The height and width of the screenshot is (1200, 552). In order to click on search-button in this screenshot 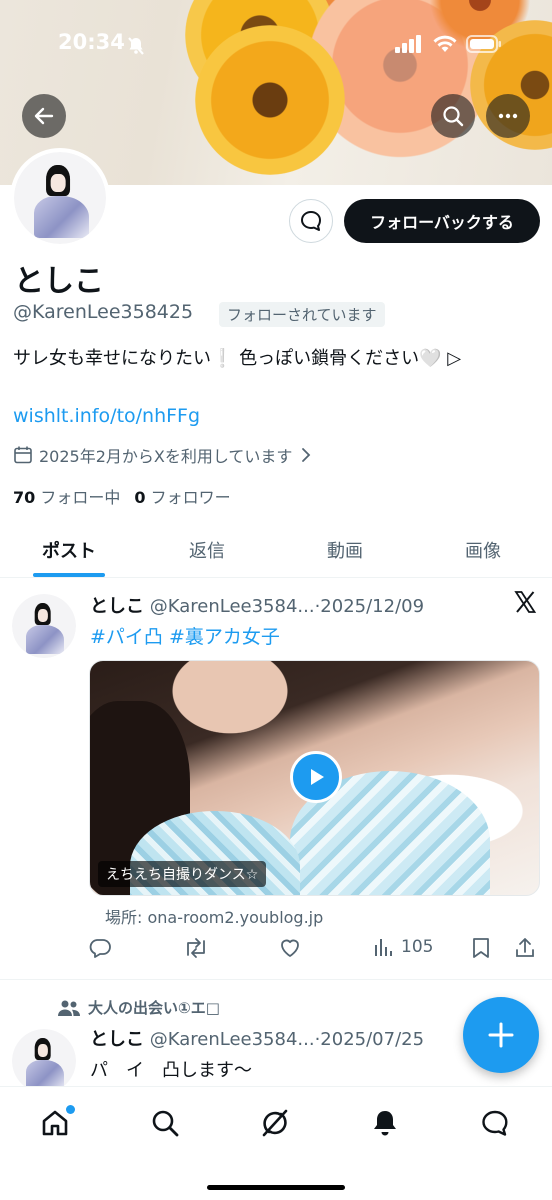, I will do `click(453, 116)`.